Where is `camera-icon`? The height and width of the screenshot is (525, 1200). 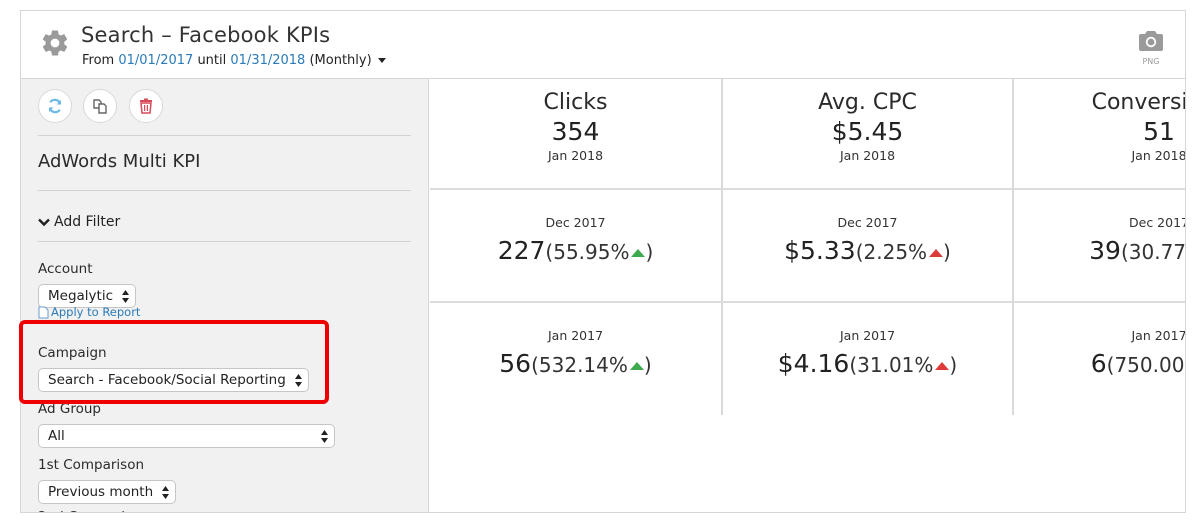
camera-icon is located at coordinates (1151, 41).